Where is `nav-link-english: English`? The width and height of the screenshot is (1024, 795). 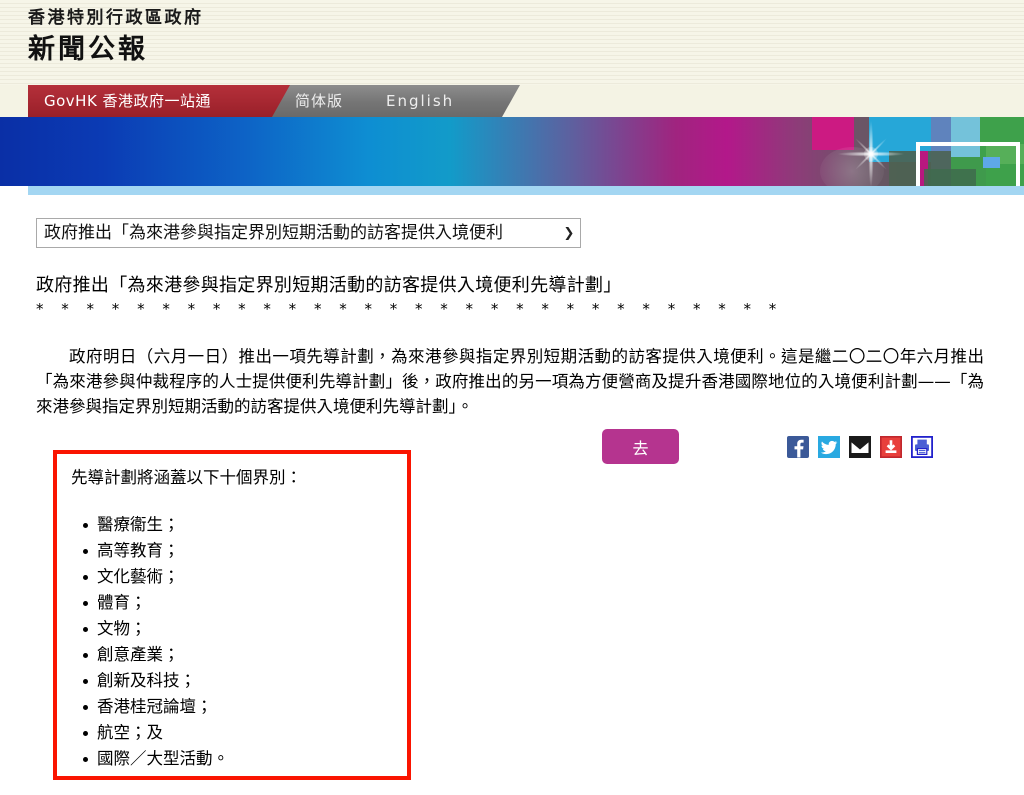
nav-link-english: English is located at coordinates (420, 101).